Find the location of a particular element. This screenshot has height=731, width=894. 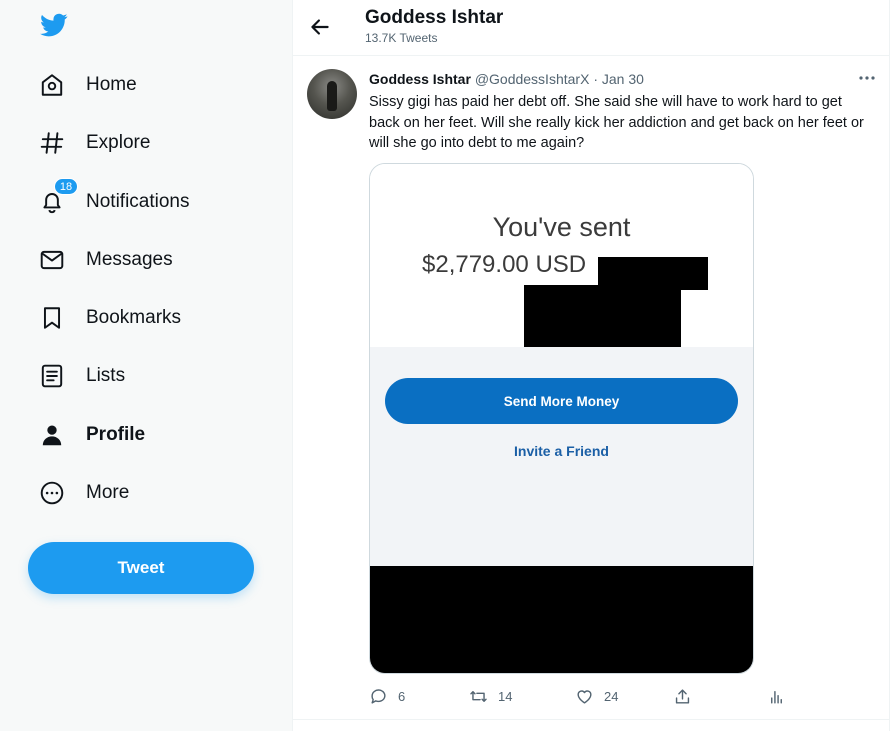

tweet-button: Tweet is located at coordinates (141, 568).